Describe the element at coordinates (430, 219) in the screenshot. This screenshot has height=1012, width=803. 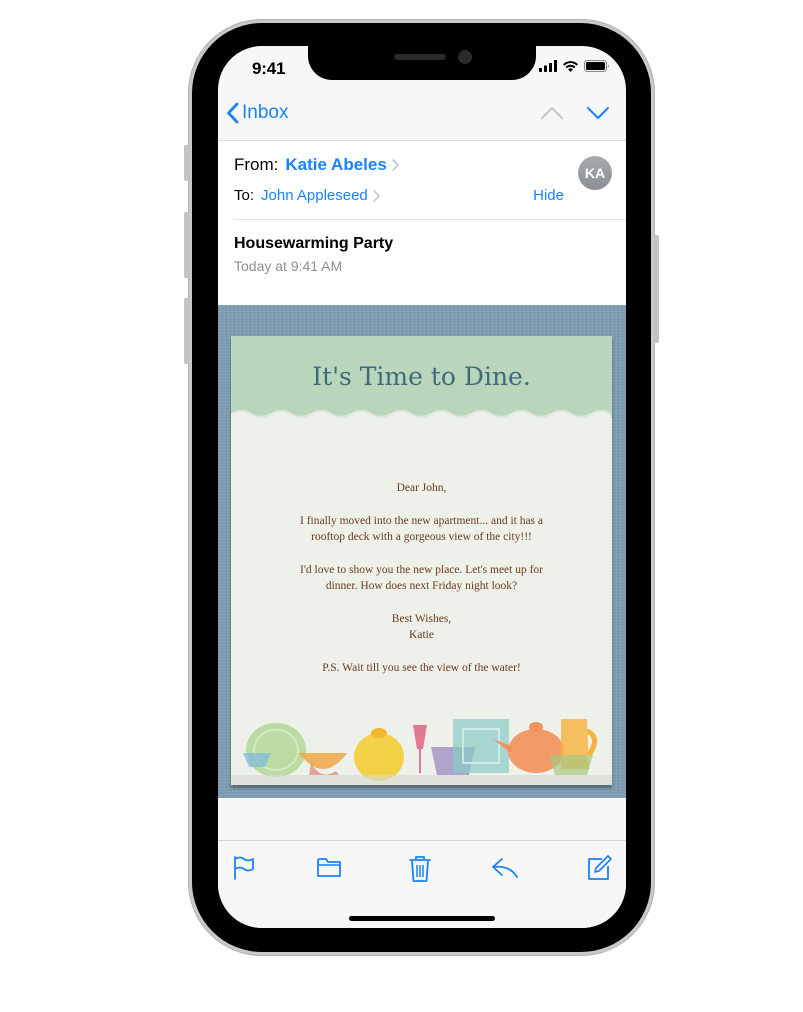
I see `header-divider` at that location.